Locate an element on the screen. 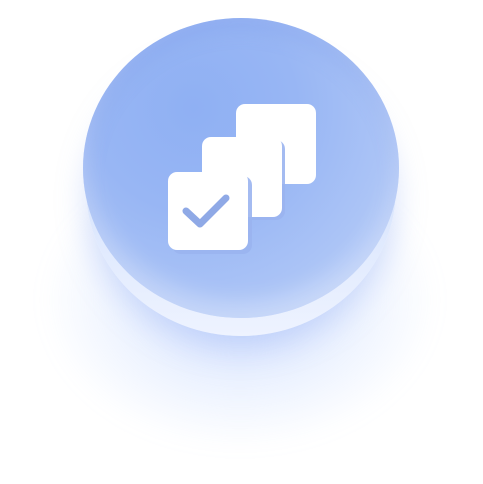  stacked-checkbox-cards-icon is located at coordinates (242, 179).